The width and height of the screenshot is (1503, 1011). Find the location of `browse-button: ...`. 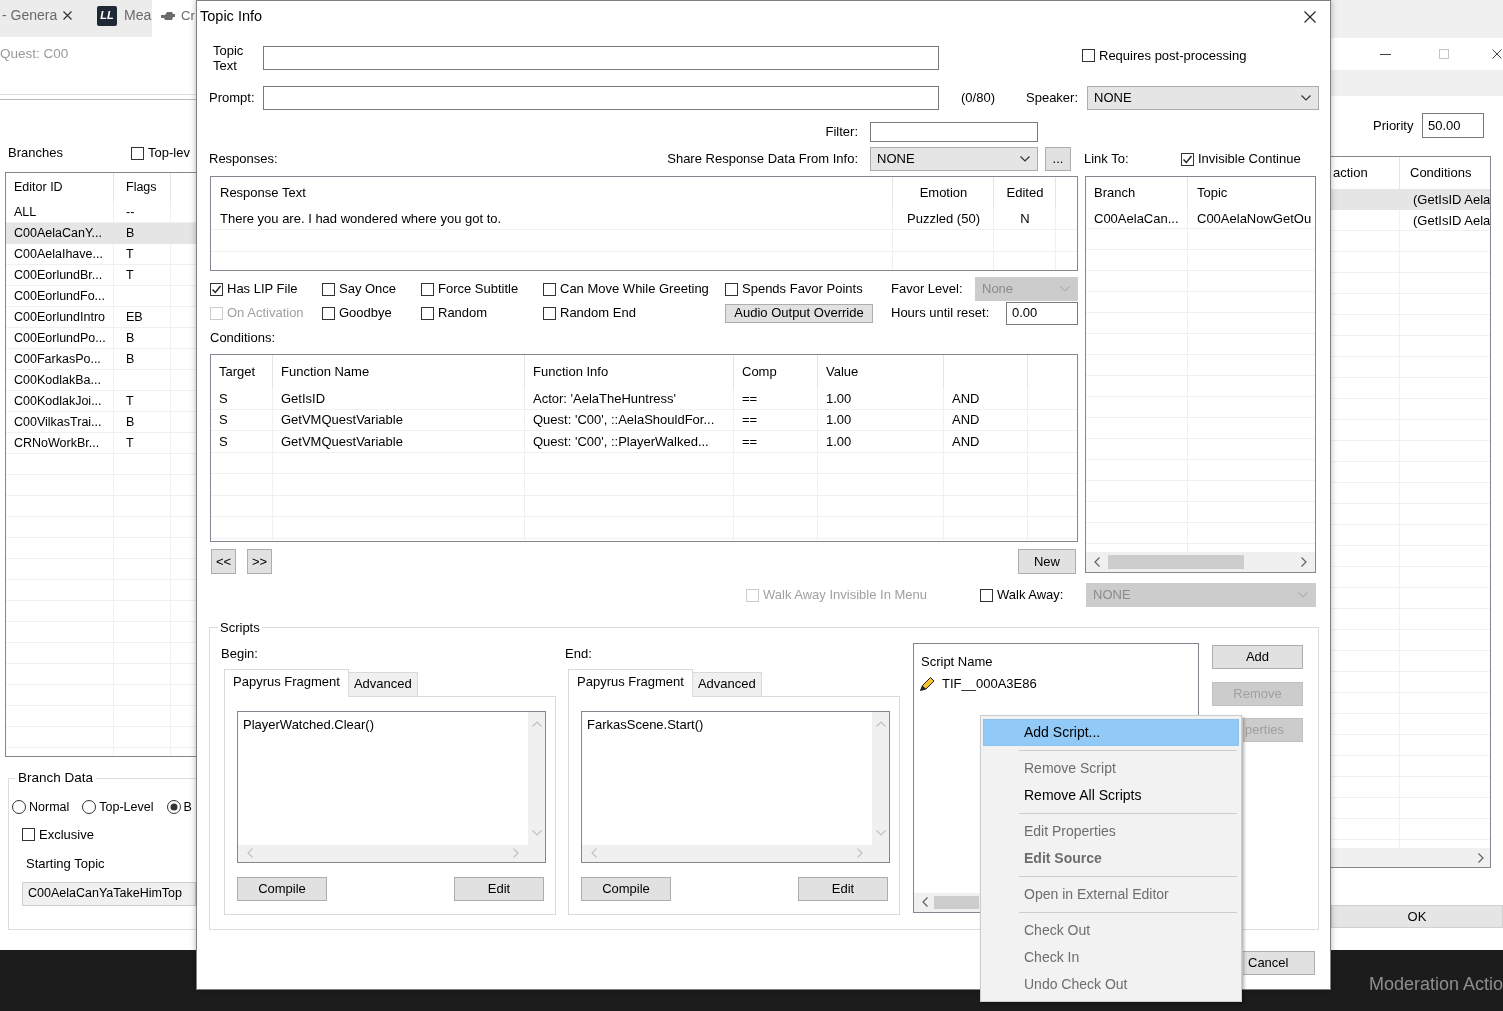

browse-button: ... is located at coordinates (1058, 159).